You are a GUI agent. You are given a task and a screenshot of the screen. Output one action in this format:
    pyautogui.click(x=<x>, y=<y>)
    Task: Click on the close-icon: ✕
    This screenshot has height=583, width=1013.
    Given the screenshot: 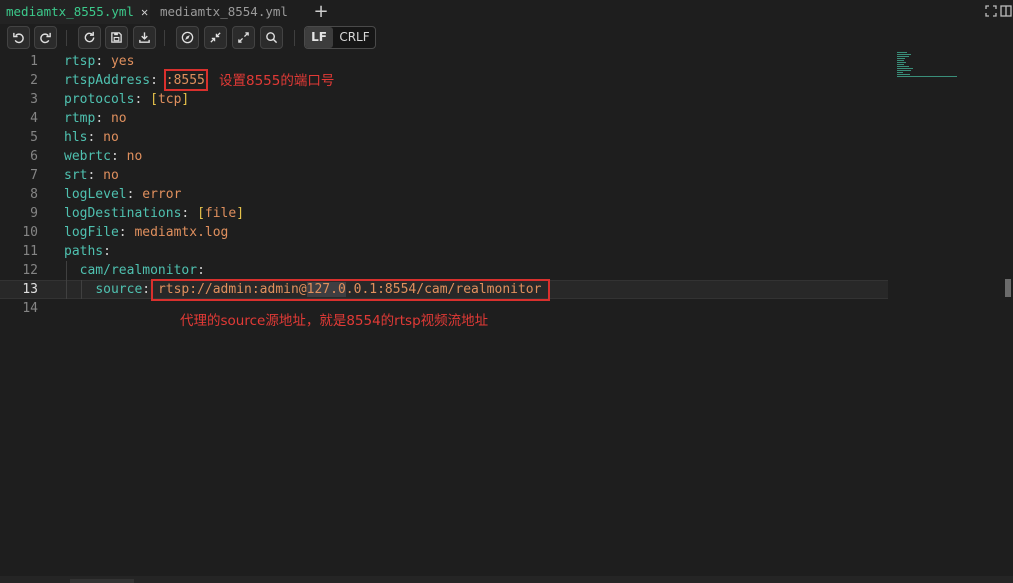 What is the action you would take?
    pyautogui.click(x=144, y=12)
    